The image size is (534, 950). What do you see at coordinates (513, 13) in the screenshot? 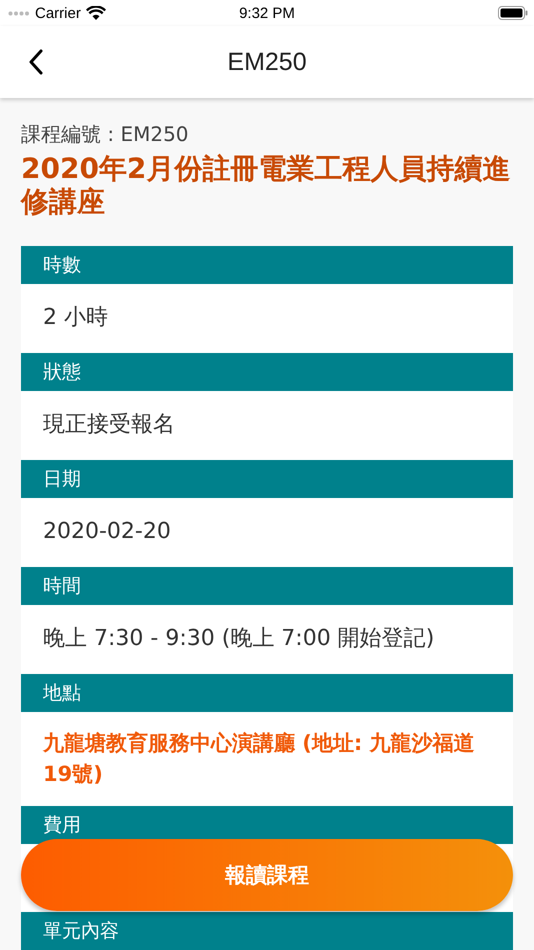
I see `battery-icon` at bounding box center [513, 13].